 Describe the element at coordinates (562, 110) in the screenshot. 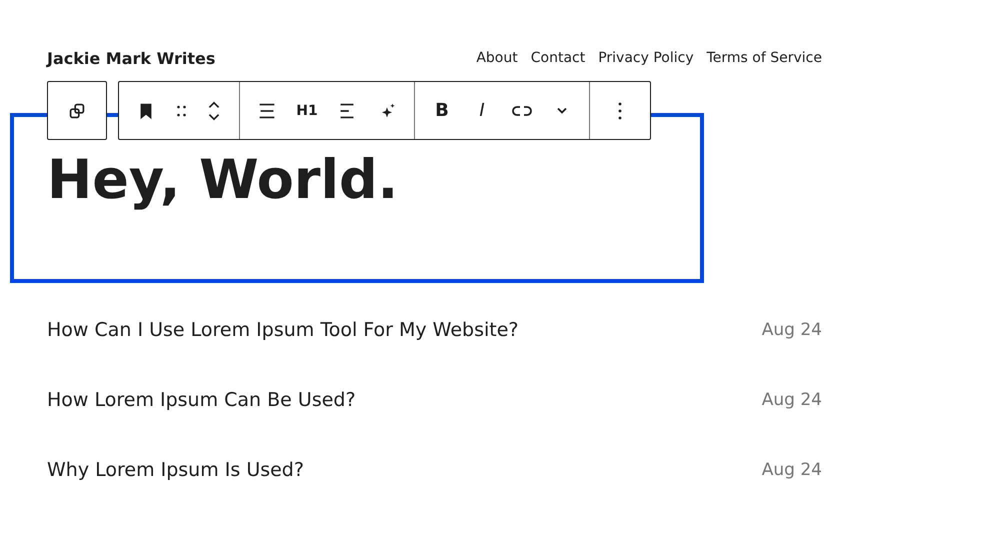

I see `chevron-down-icon` at that location.